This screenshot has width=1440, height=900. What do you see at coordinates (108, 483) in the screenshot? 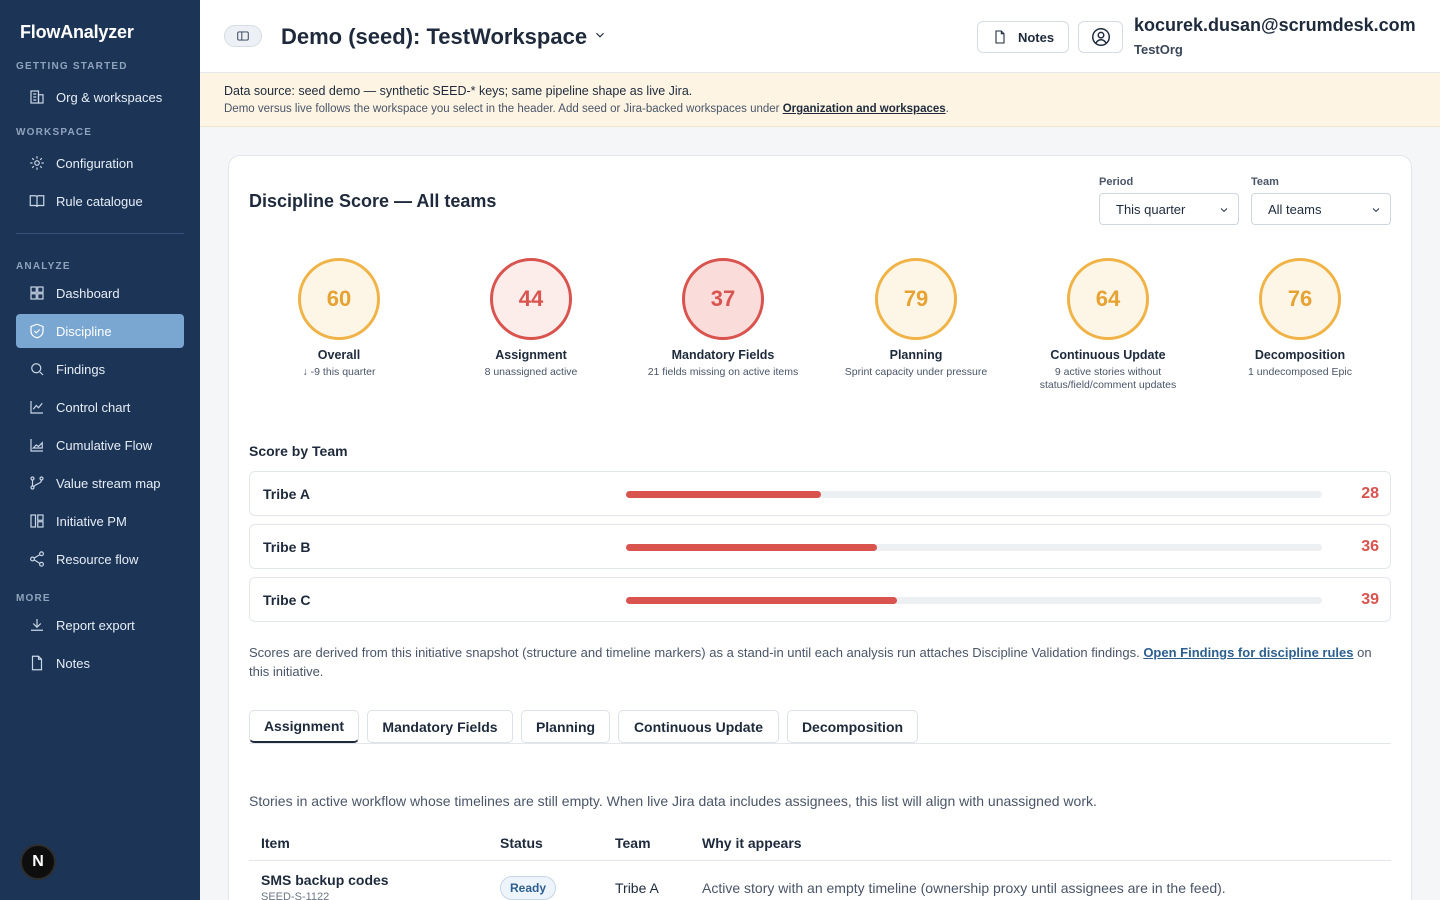
I see `sidebar-item-label: Value stream map` at bounding box center [108, 483].